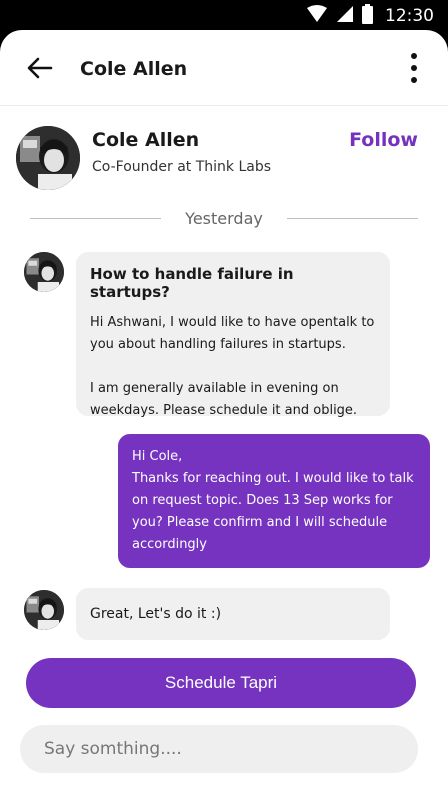 The width and height of the screenshot is (448, 800). What do you see at coordinates (224, 16) in the screenshot?
I see `status-bar: 12:30` at bounding box center [224, 16].